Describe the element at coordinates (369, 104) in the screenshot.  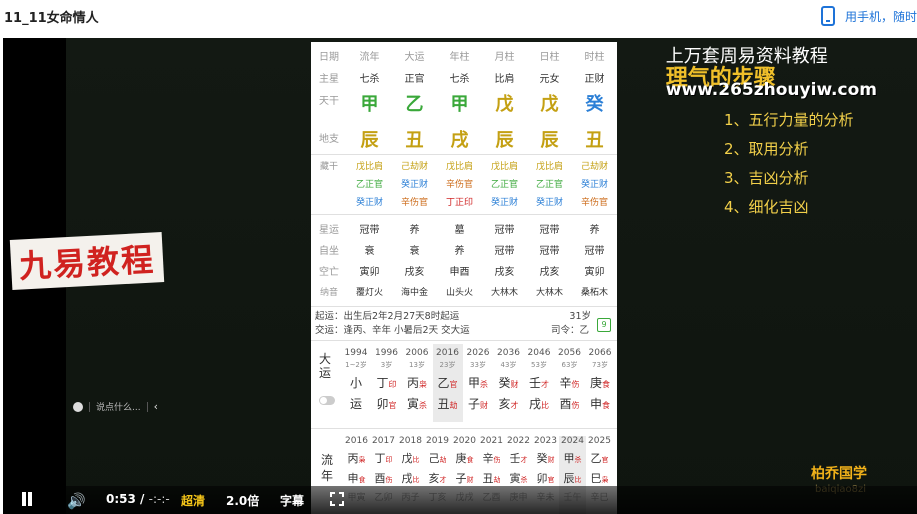
I see `tiangan-cell: 甲` at that location.